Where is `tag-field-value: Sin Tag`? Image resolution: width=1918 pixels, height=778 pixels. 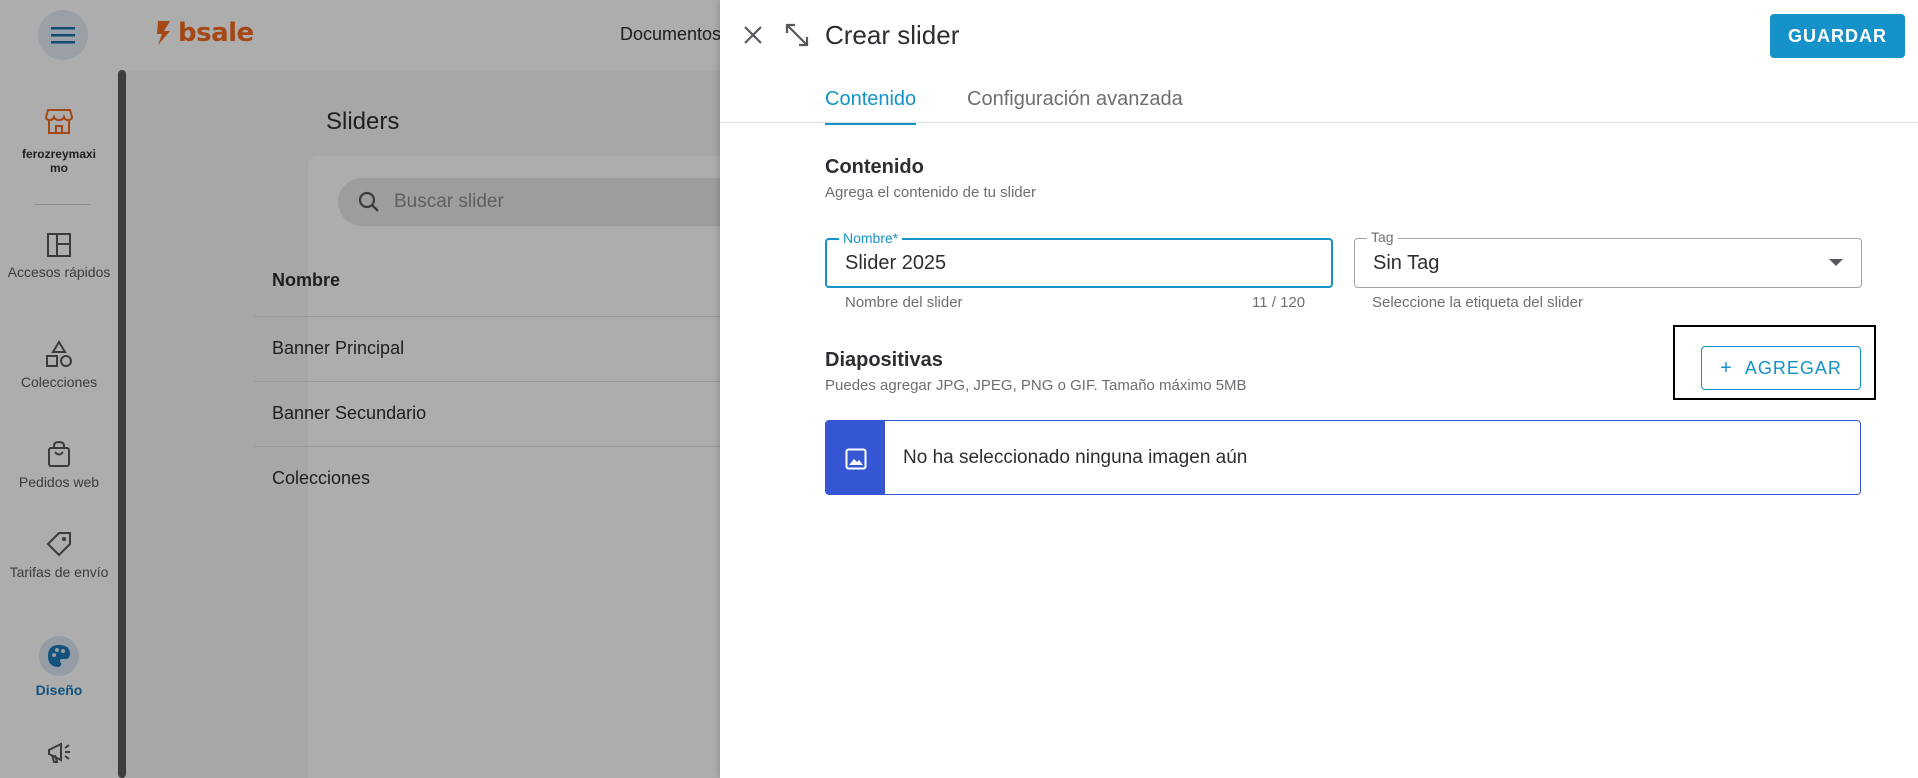 tag-field-value: Sin Tag is located at coordinates (1406, 263).